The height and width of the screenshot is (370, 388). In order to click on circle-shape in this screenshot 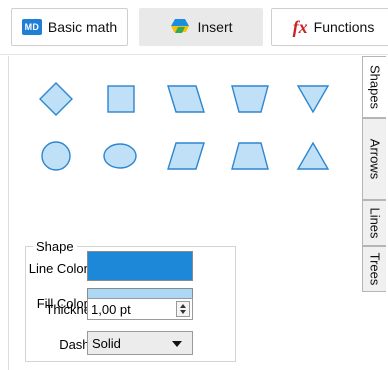, I will do `click(56, 156)`.